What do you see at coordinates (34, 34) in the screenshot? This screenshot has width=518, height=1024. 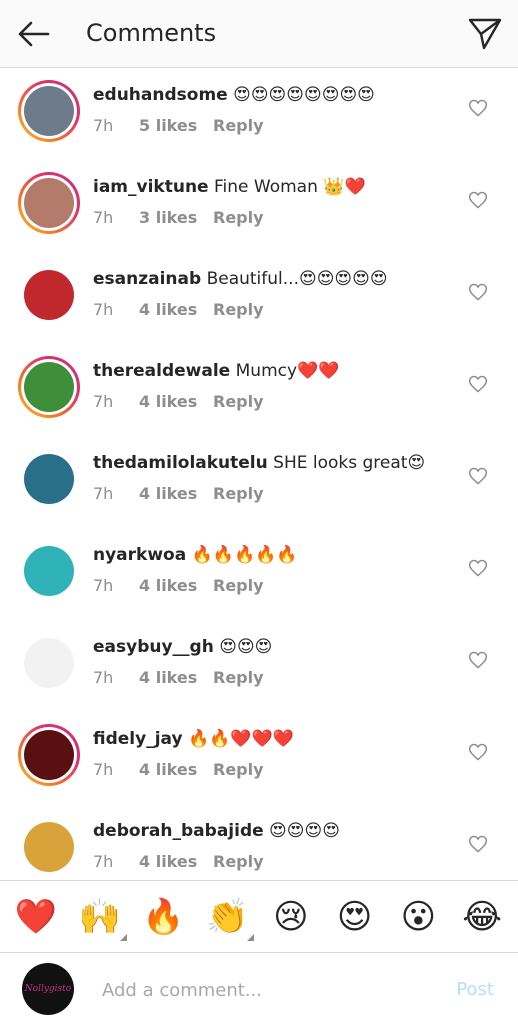 I see `back-arrow-icon` at bounding box center [34, 34].